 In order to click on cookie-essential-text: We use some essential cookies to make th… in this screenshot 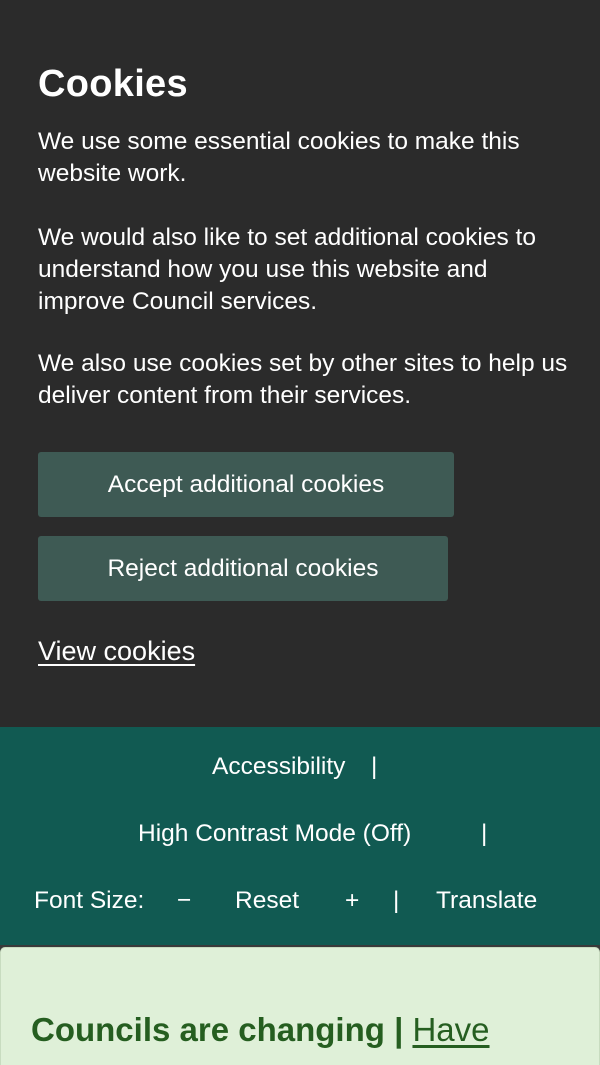, I will do `click(279, 157)`.